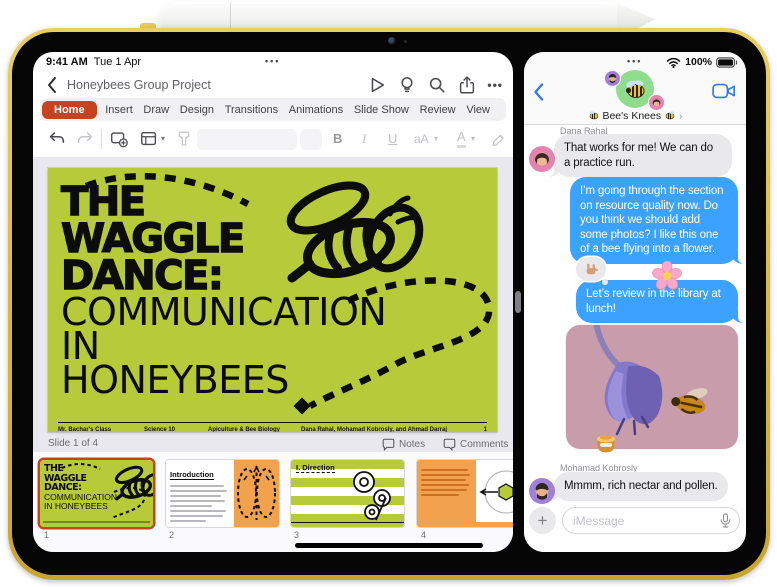 The width and height of the screenshot is (777, 587). I want to click on tab-view: View, so click(478, 110).